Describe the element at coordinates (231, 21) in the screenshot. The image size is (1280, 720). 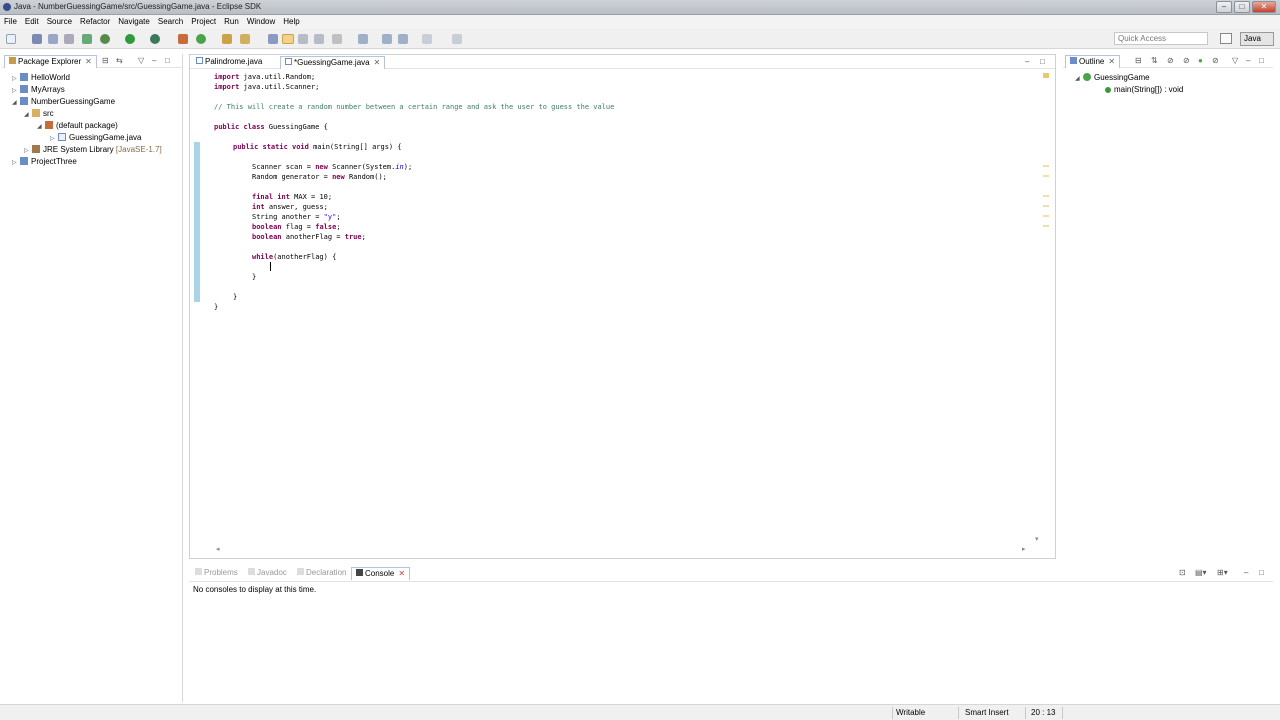
I see `menu-run: Run` at that location.